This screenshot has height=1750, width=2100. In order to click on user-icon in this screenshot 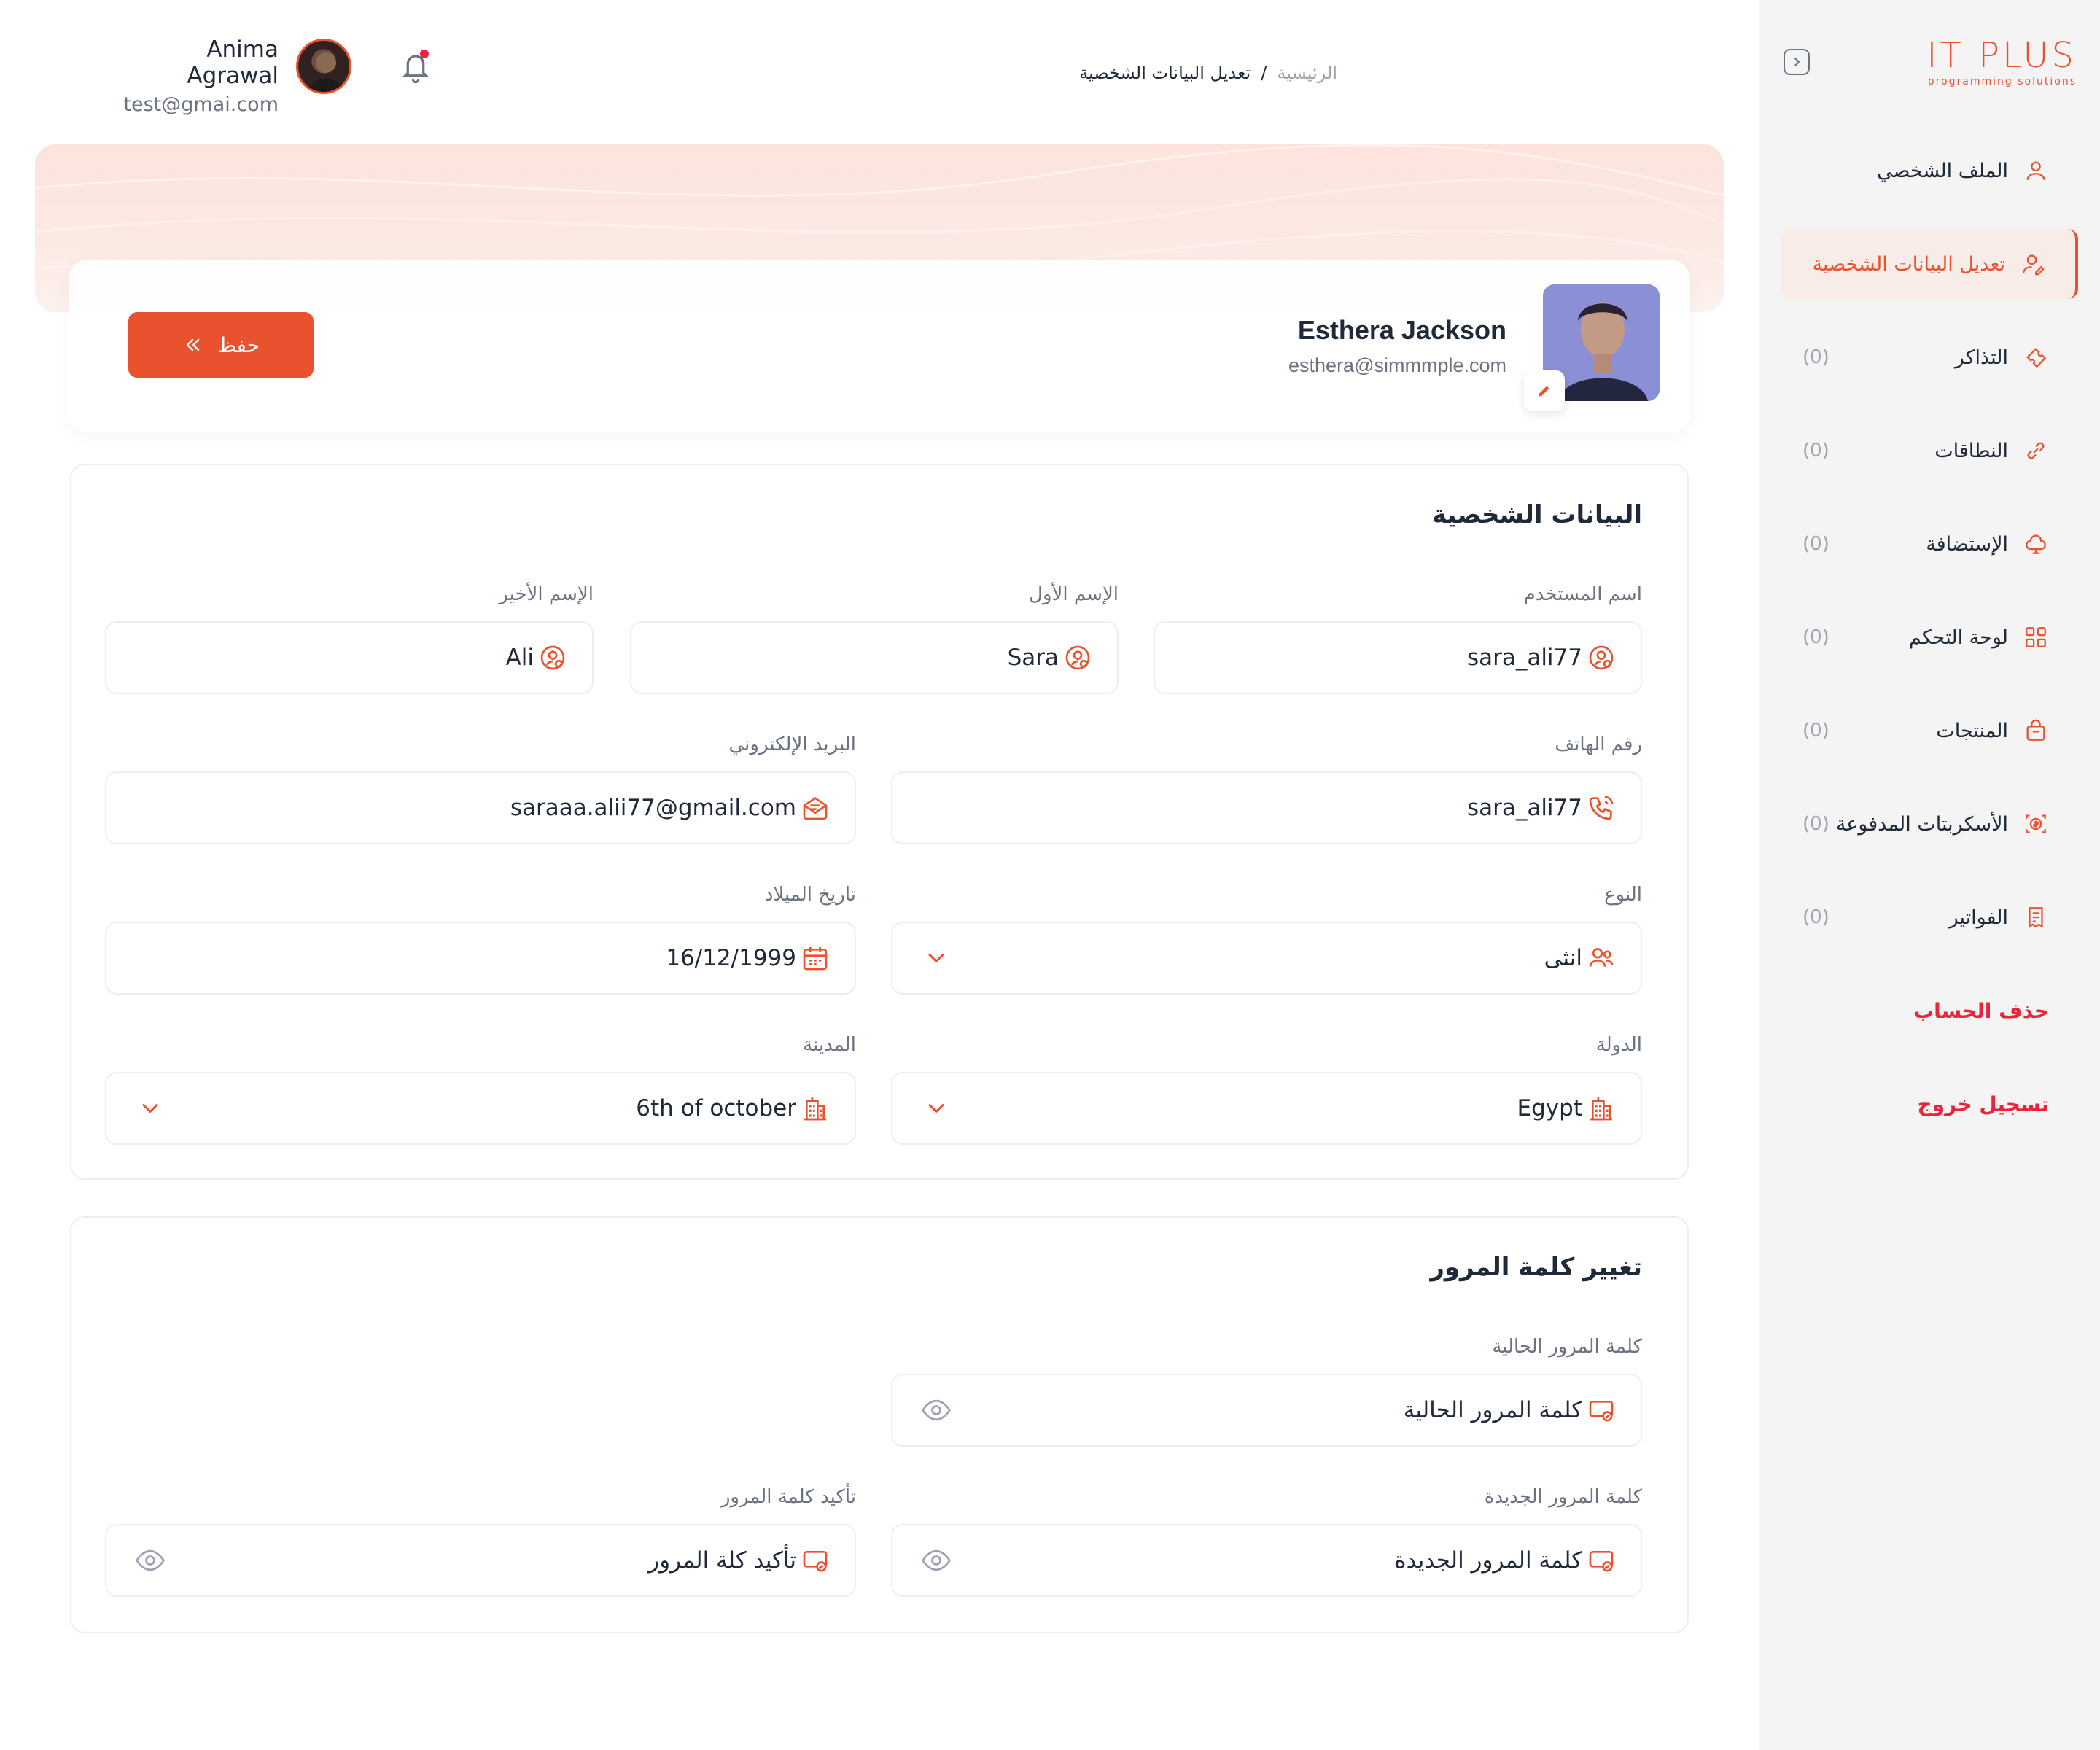, I will do `click(2036, 171)`.